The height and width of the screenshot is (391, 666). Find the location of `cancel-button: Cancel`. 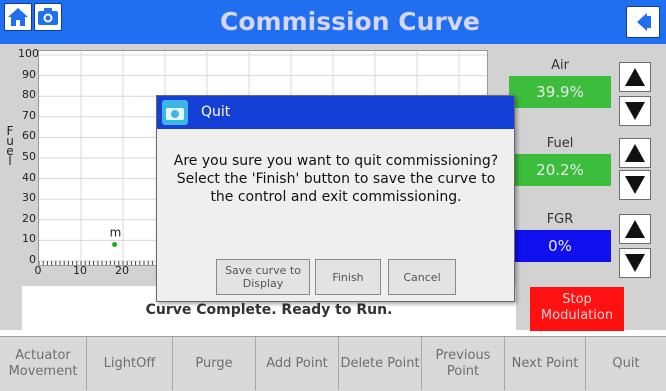

cancel-button: Cancel is located at coordinates (422, 277).